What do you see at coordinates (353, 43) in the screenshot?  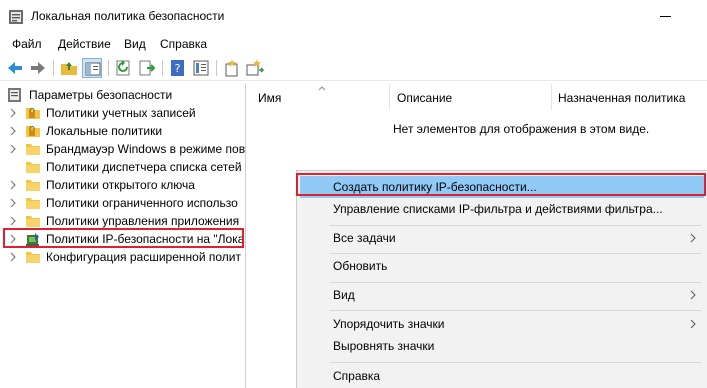 I see `menu-bar: Файл Действие Вид Справка` at bounding box center [353, 43].